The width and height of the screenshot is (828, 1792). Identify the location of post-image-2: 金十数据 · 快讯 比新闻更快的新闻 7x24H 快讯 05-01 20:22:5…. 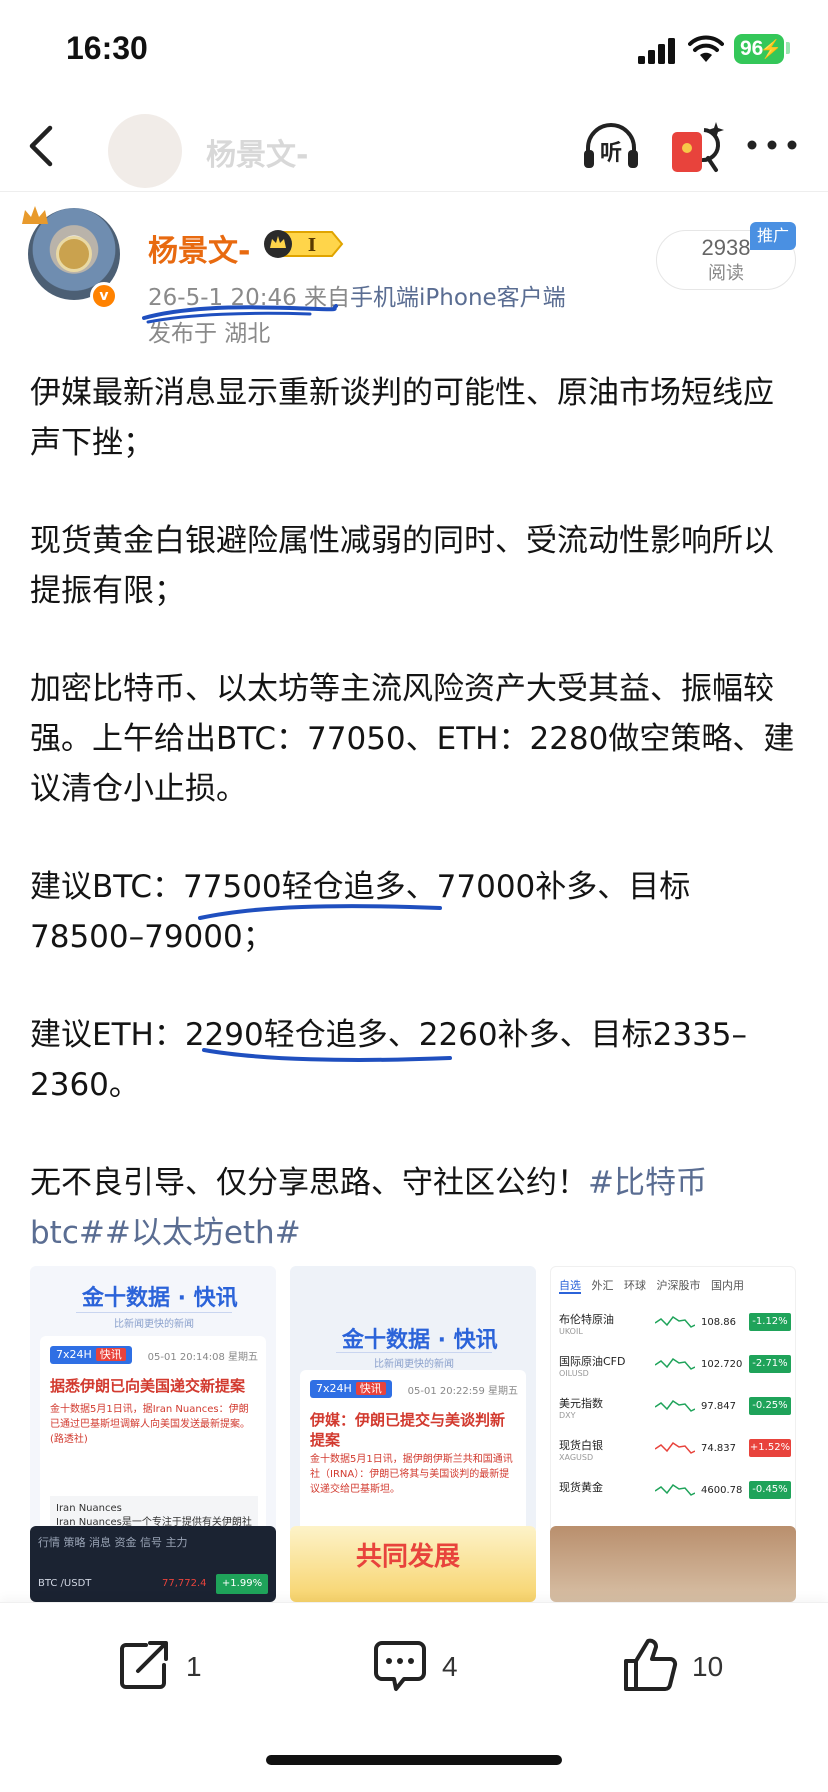
(413, 1400).